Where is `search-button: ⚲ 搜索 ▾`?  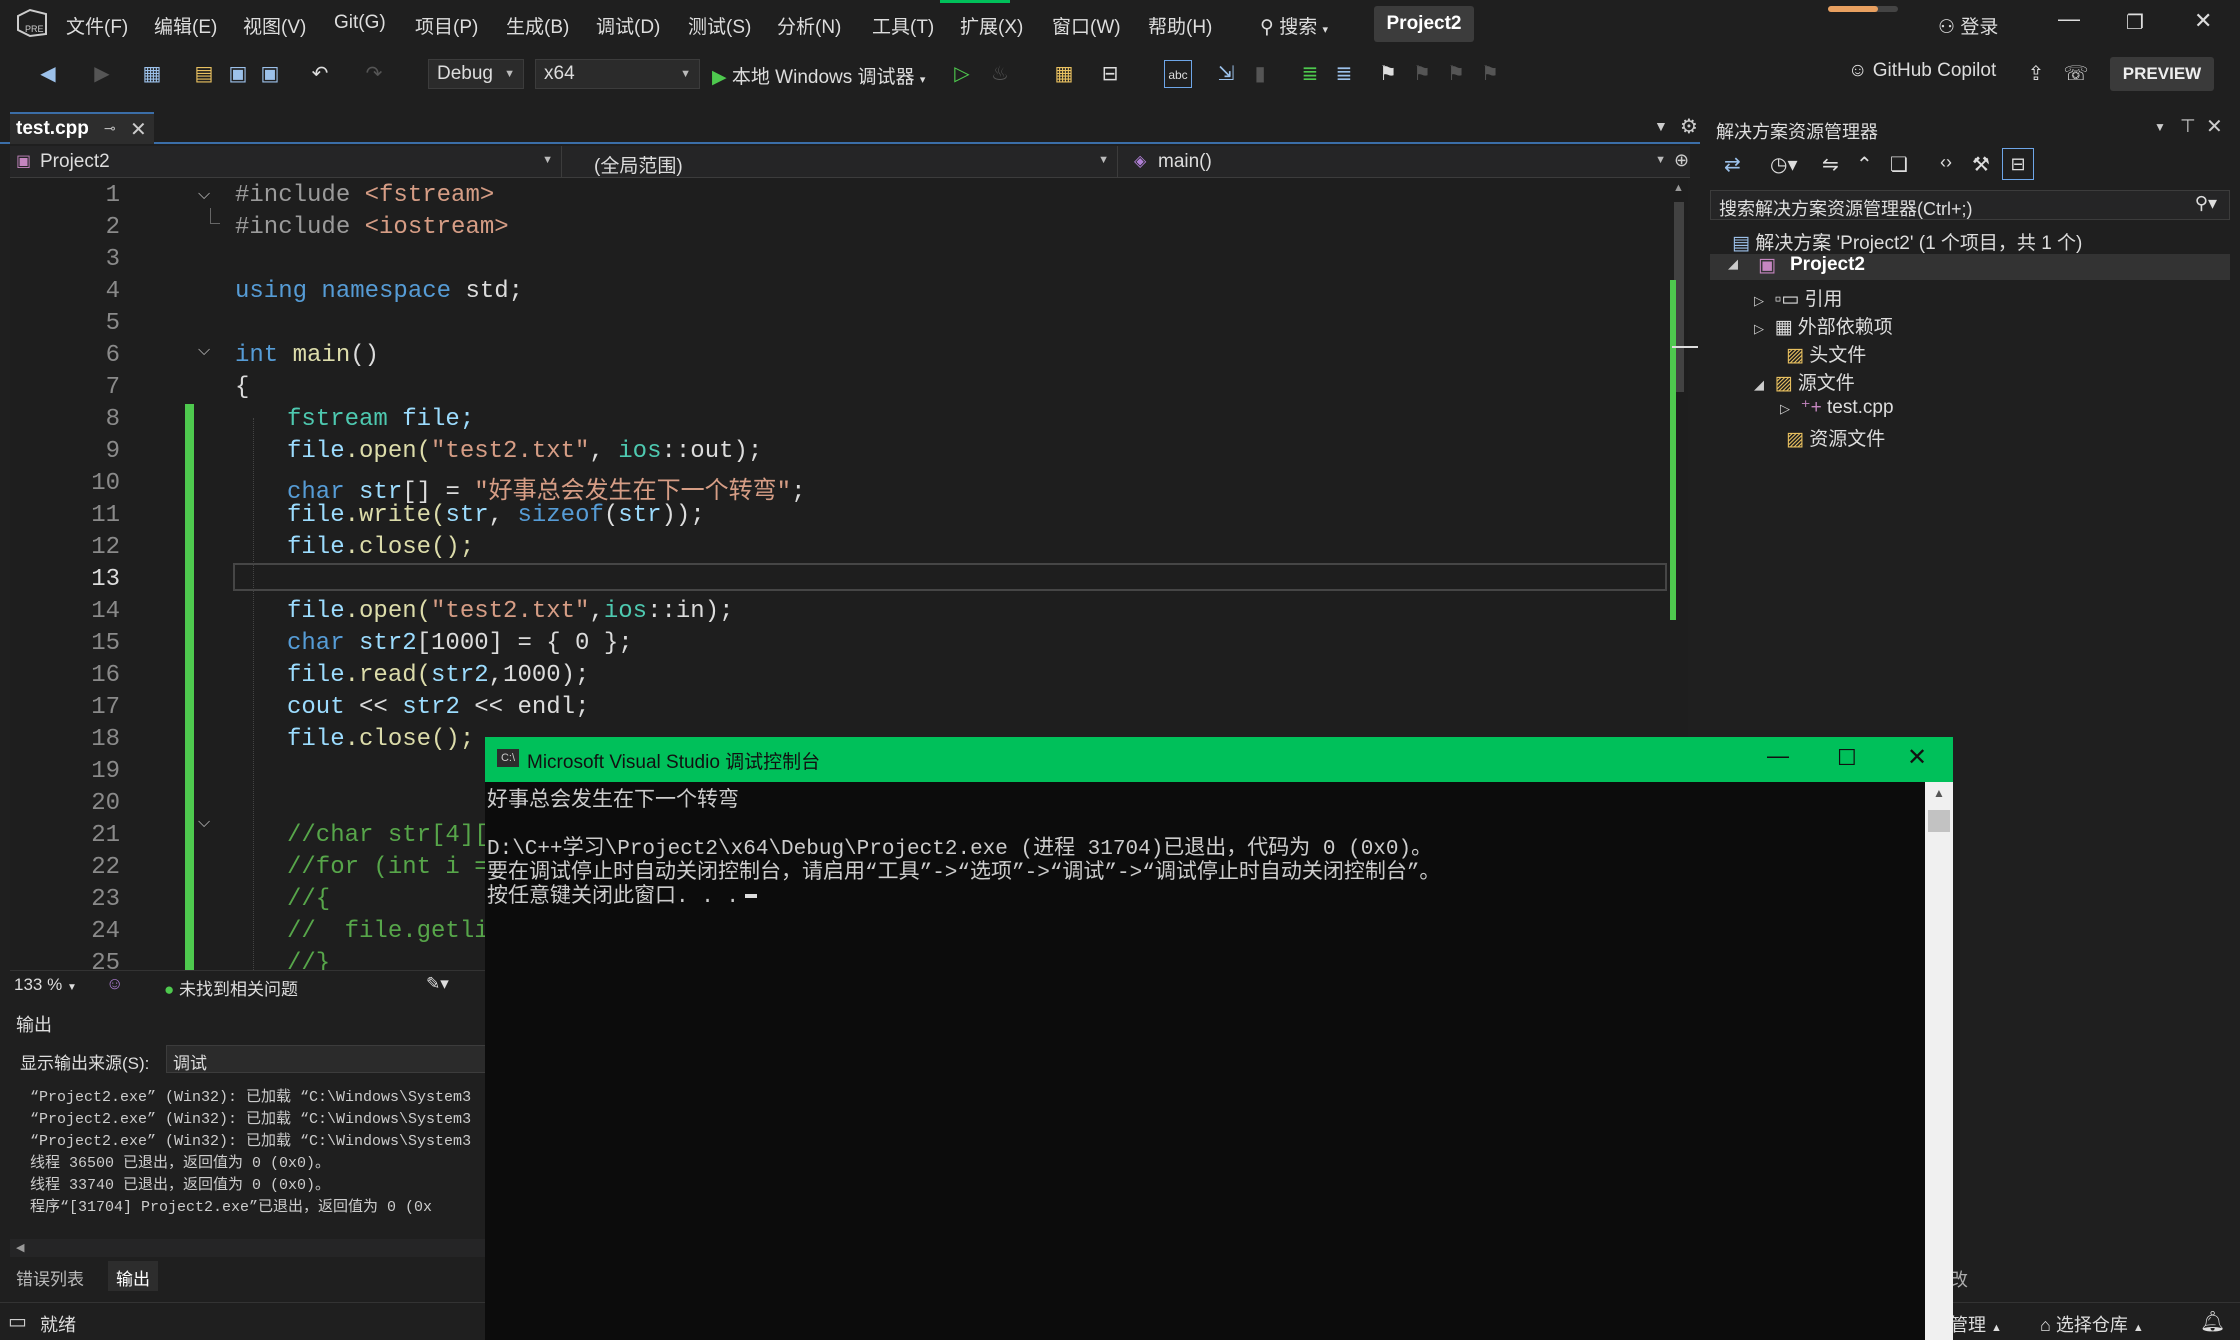 search-button: ⚲ 搜索 ▾ is located at coordinates (1294, 25).